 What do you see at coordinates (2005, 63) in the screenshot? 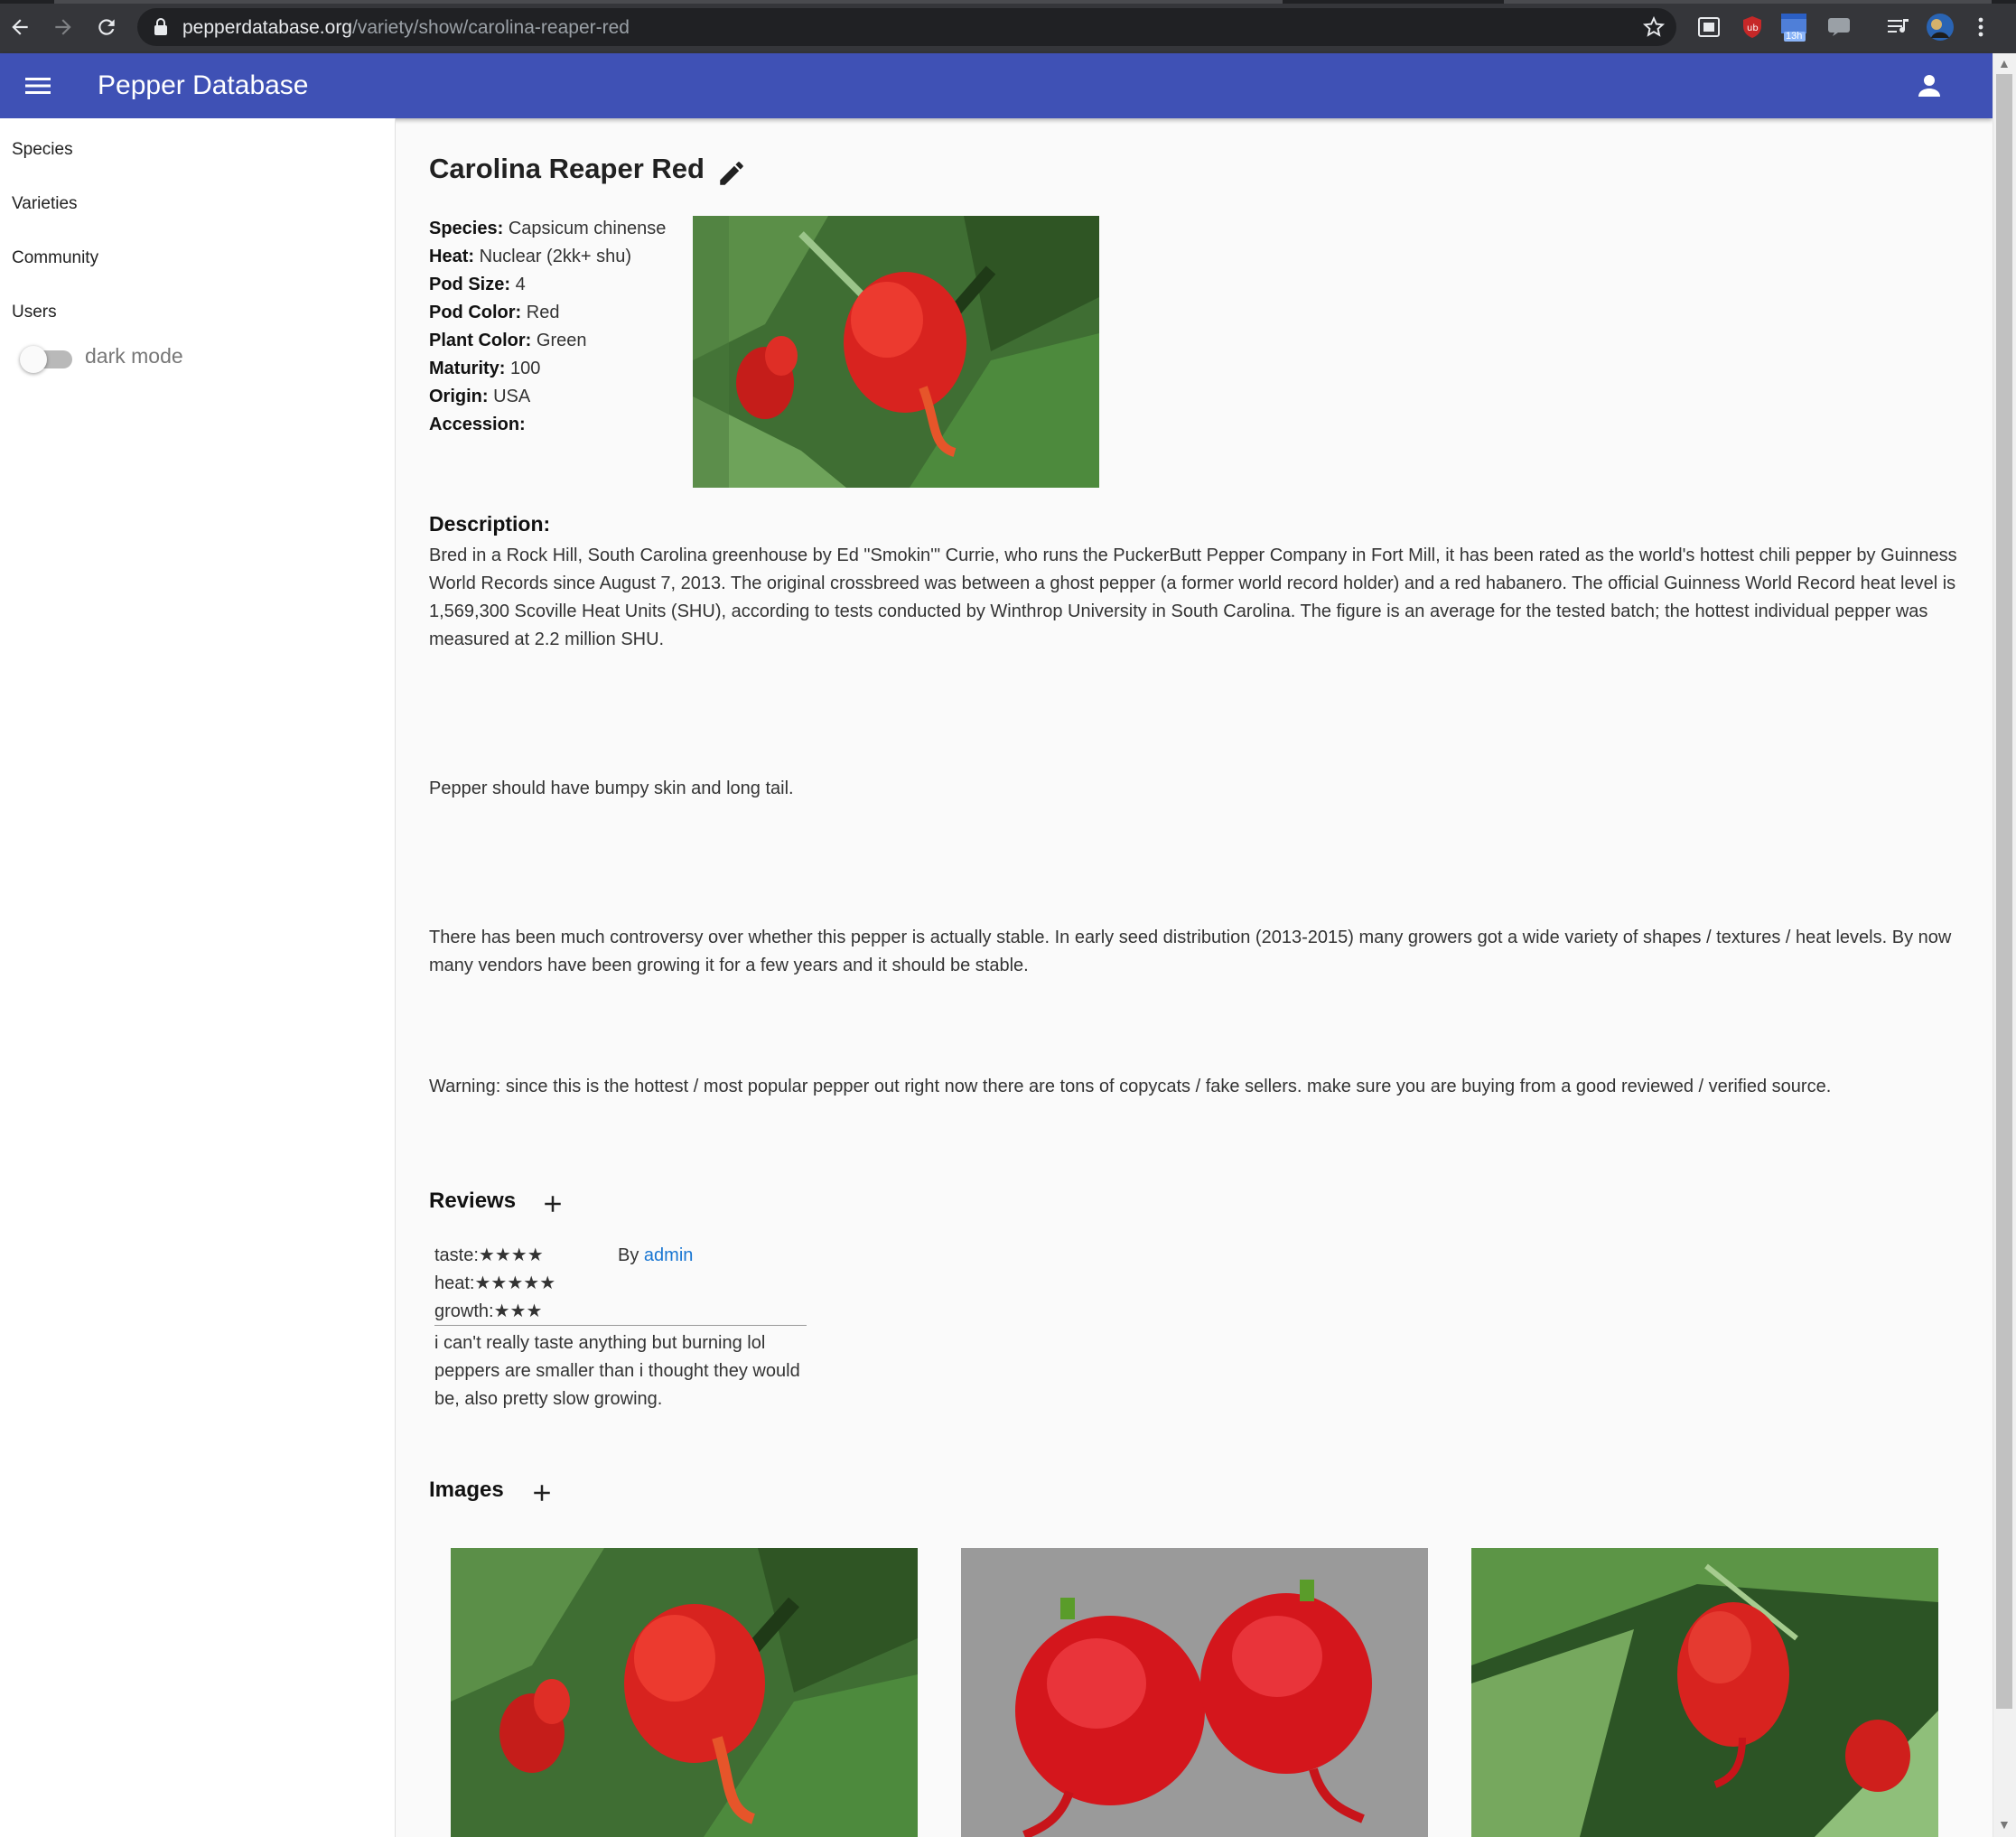
I see `scroll-up-arrow-icon: ▲` at bounding box center [2005, 63].